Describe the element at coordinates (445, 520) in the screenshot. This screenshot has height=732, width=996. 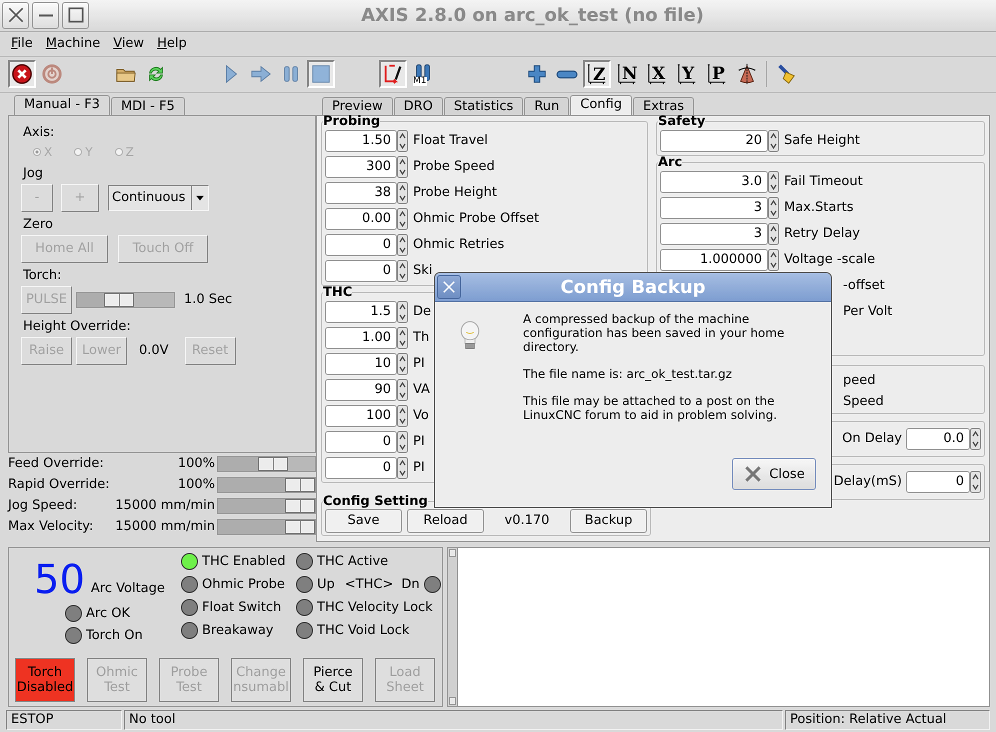
I see `reload-button: Reload` at that location.